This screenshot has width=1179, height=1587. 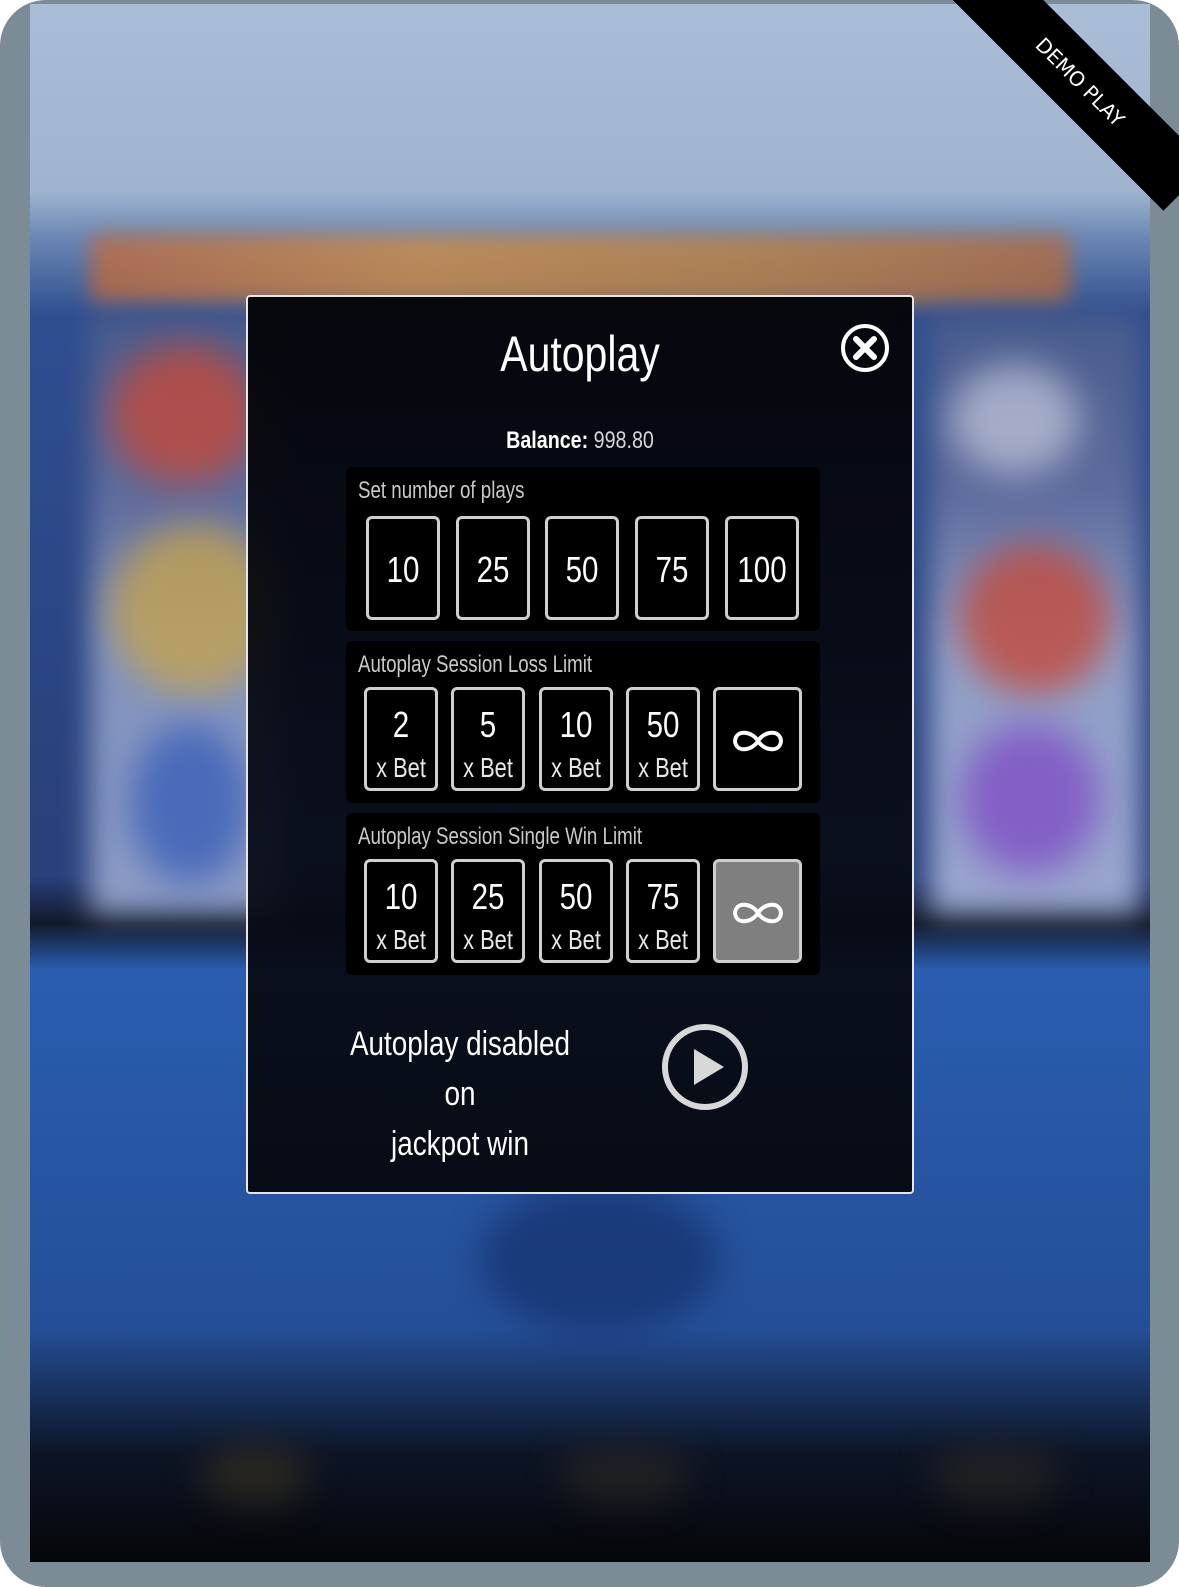 I want to click on play-circle-icon, so click(x=705, y=1067).